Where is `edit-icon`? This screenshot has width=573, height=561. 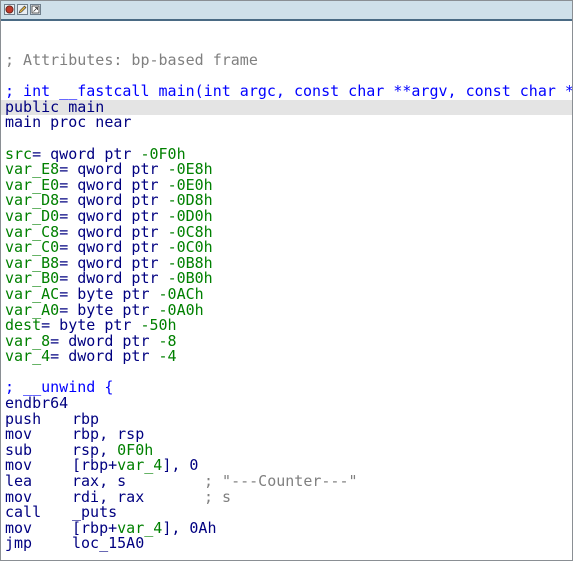 edit-icon is located at coordinates (22, 9).